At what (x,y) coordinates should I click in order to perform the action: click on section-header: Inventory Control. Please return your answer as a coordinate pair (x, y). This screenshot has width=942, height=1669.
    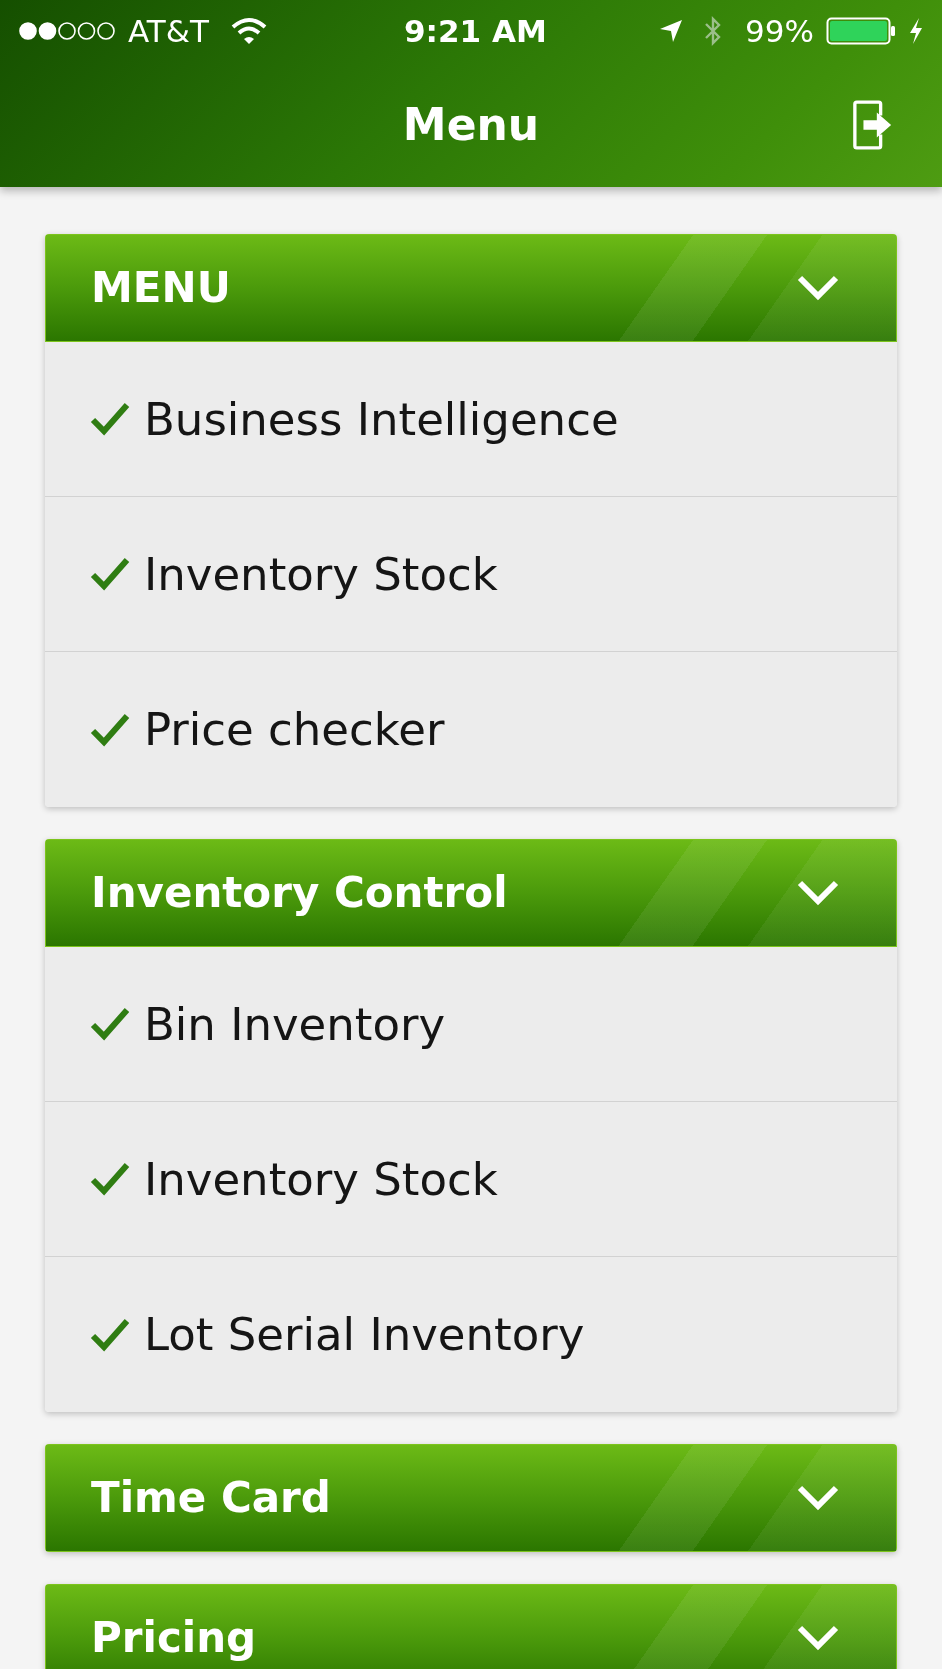
    Looking at the image, I should click on (471, 893).